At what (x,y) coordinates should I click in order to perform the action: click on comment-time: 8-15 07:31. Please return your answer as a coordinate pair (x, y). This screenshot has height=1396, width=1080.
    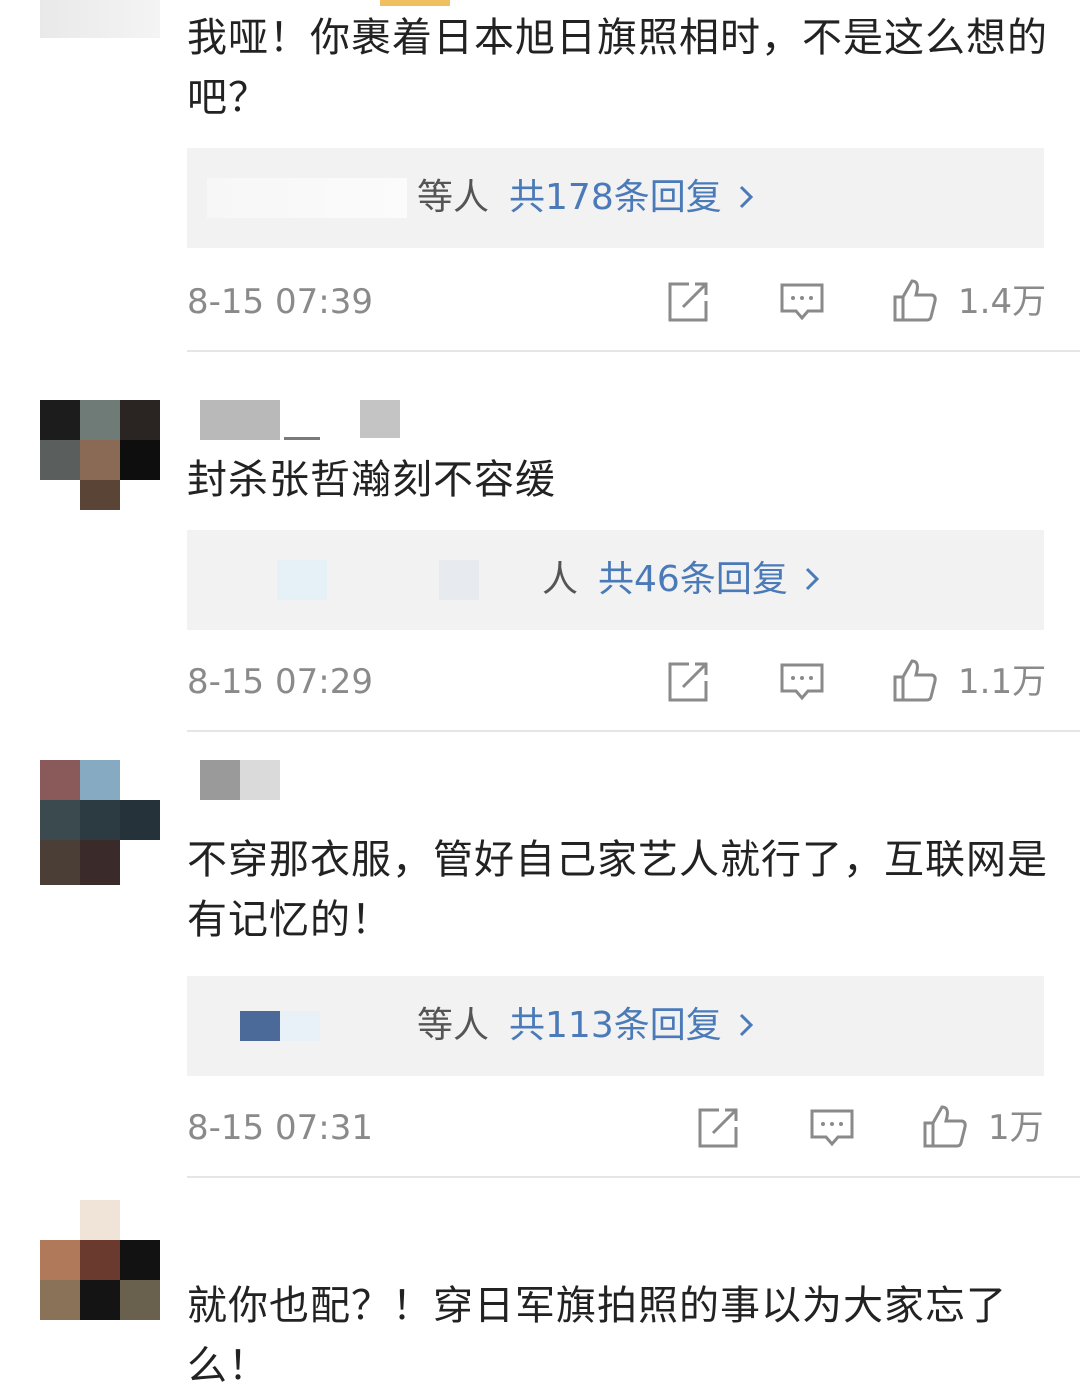
    Looking at the image, I should click on (280, 1128).